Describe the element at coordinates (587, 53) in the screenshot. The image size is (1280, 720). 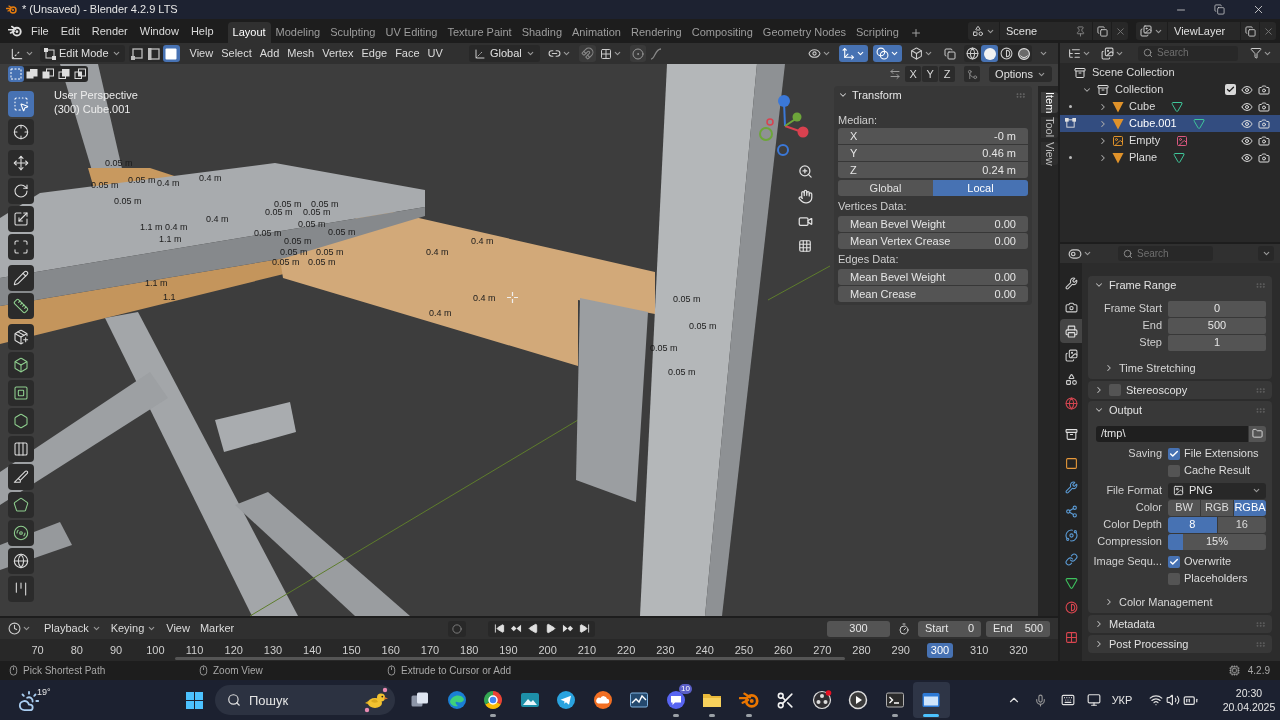
I see `snap-button` at that location.